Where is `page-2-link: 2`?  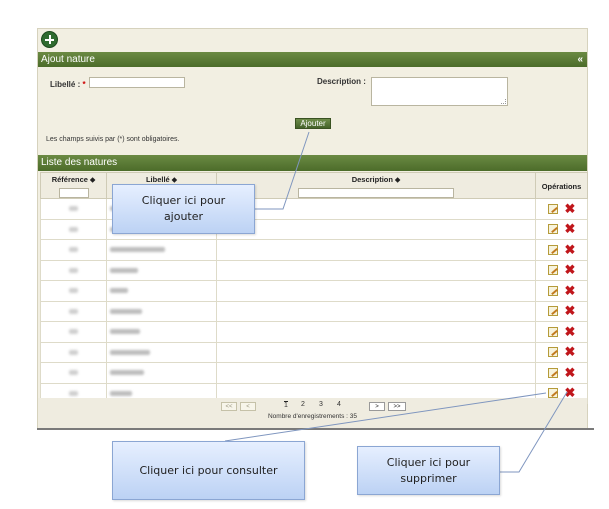
page-2-link: 2 is located at coordinates (303, 404).